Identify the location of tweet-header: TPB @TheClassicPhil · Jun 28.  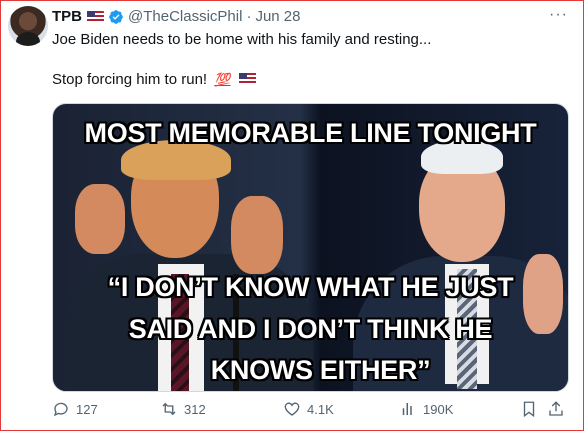
(176, 16).